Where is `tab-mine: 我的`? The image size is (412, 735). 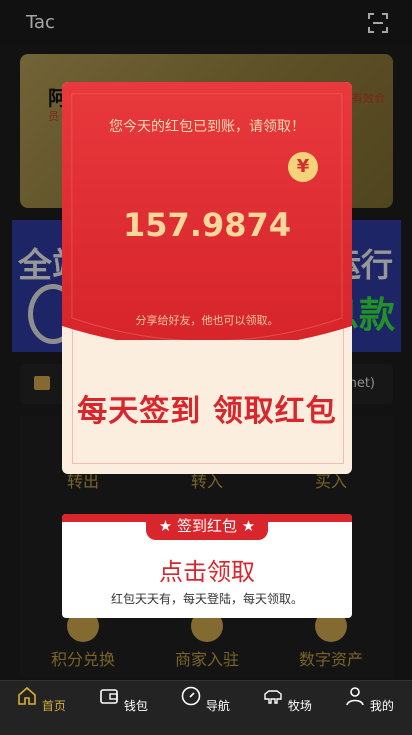 tab-mine: 我的 is located at coordinates (369, 699).